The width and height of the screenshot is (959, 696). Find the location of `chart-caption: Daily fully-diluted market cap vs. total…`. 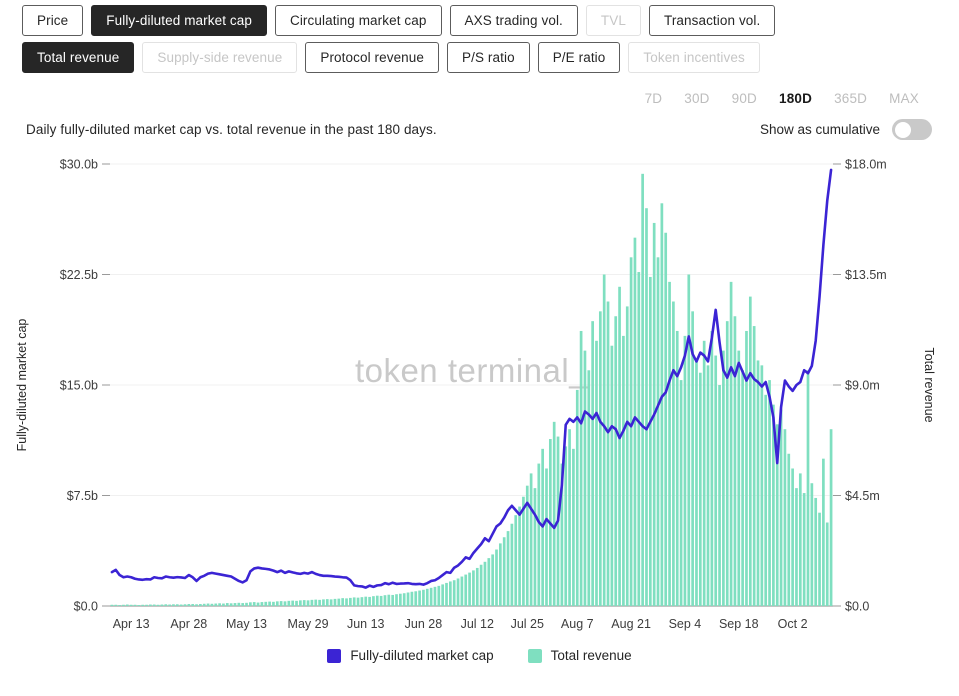

chart-caption: Daily fully-diluted market cap vs. total… is located at coordinates (231, 129).